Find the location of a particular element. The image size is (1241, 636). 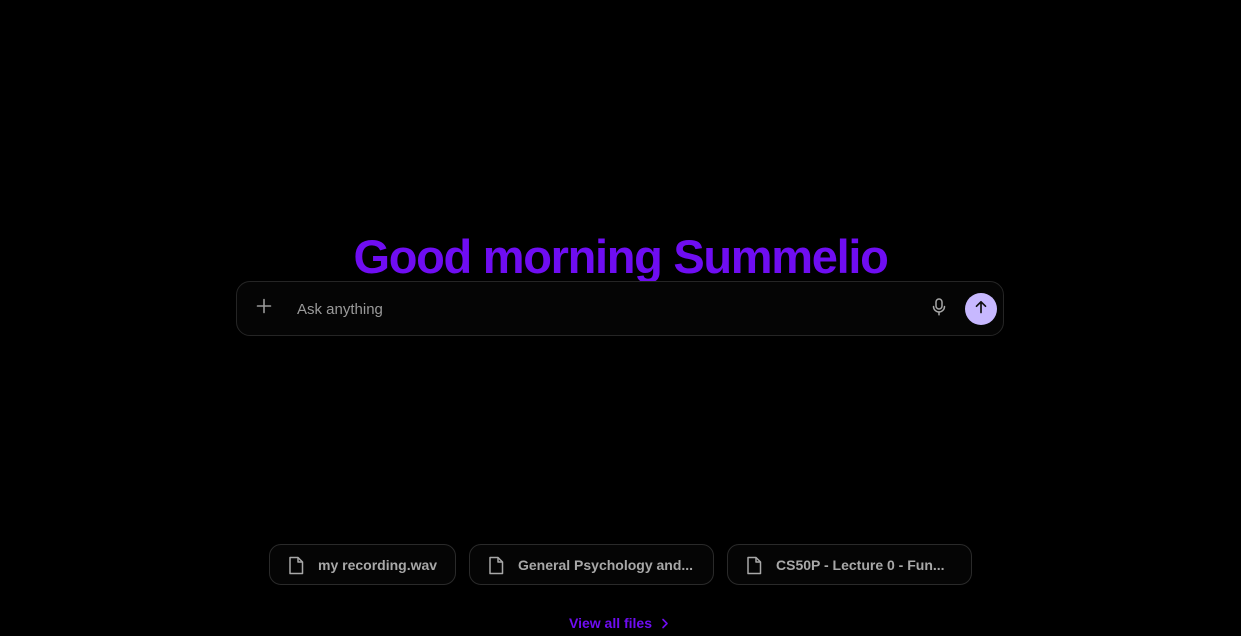

plus-icon is located at coordinates (264, 308).